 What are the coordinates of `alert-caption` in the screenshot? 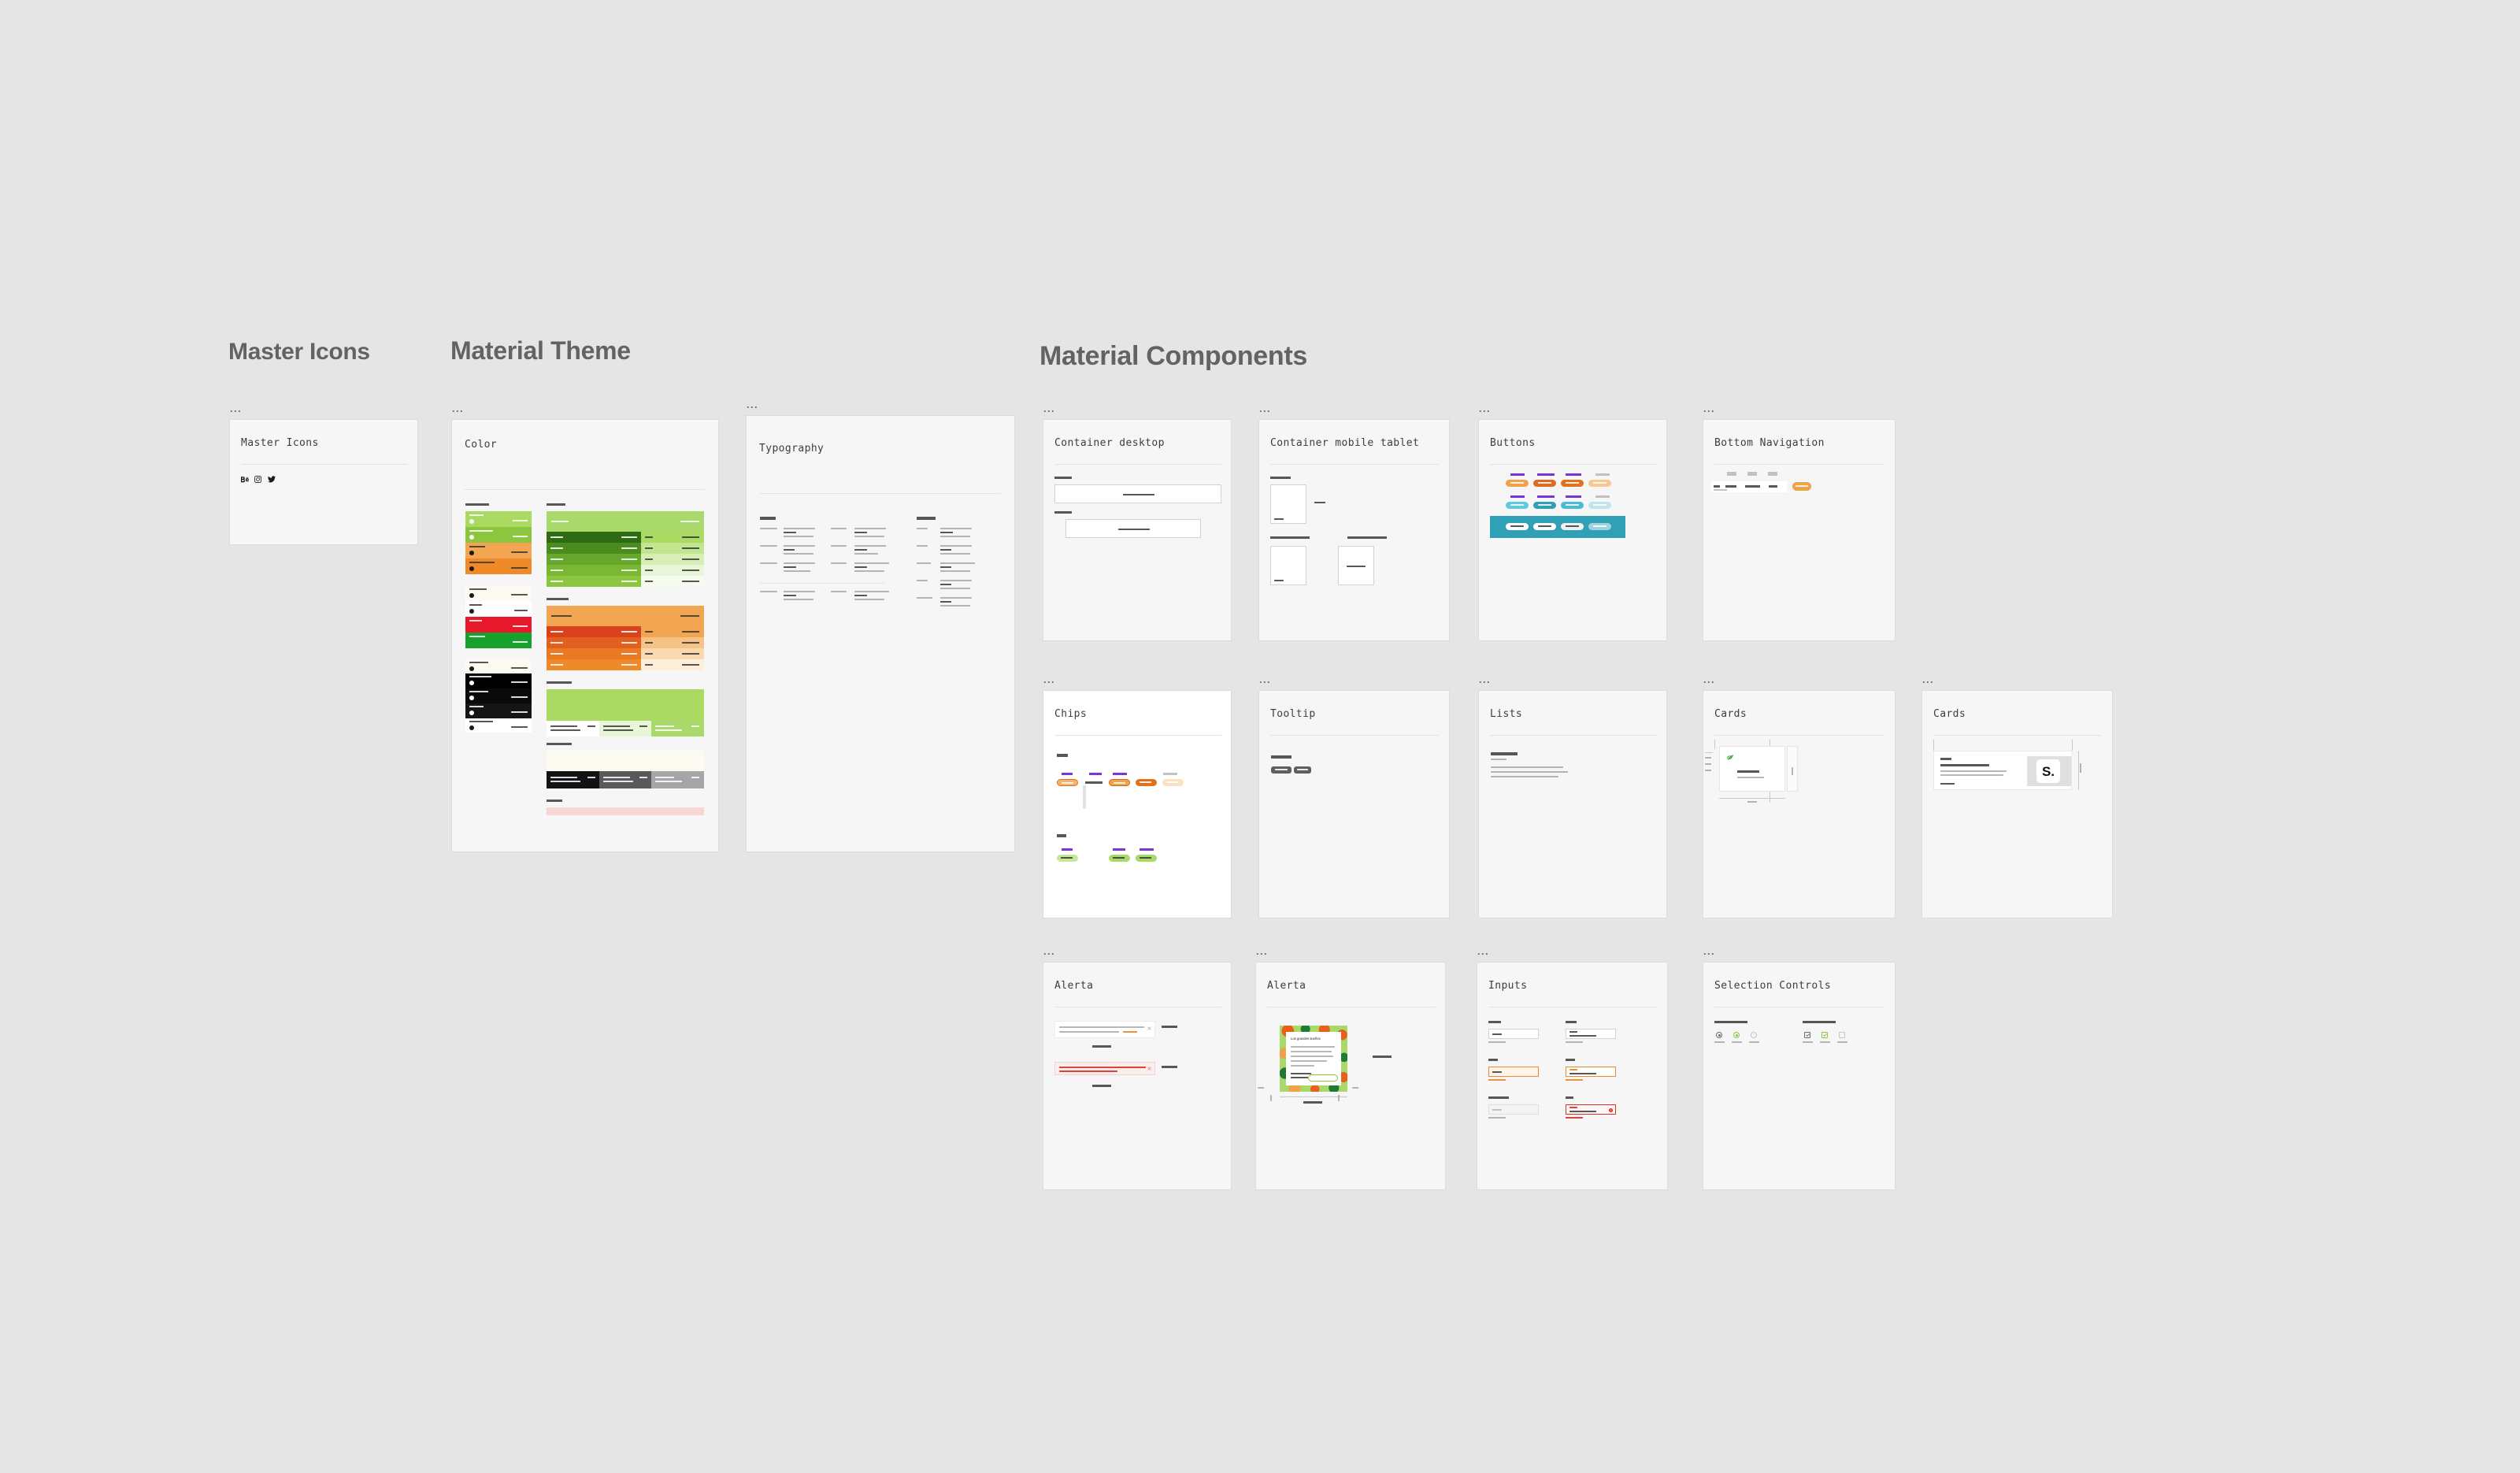 It's located at (1101, 1047).